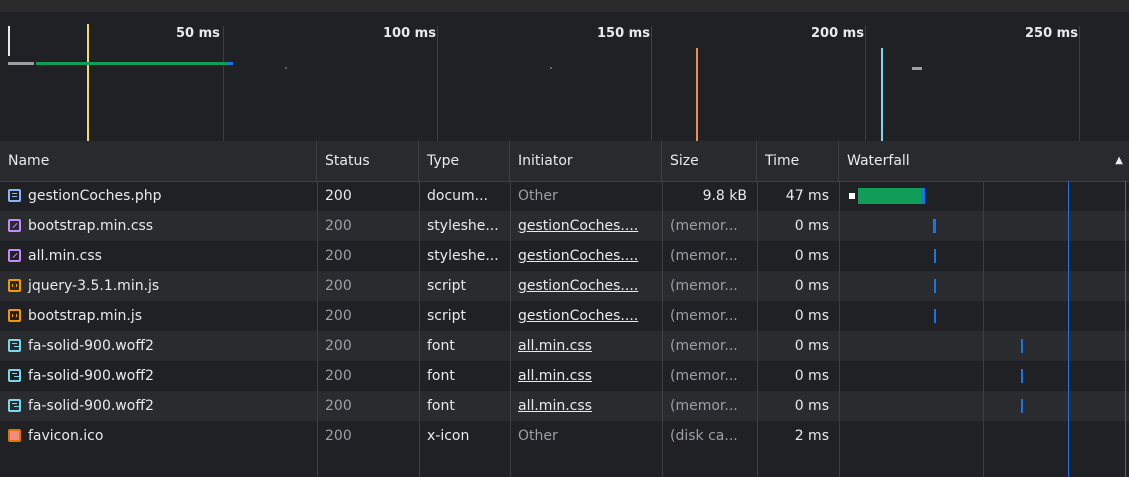 This screenshot has width=1129, height=477. Describe the element at coordinates (409, 33) in the screenshot. I see `overview-tick-label: 100 ms` at that location.